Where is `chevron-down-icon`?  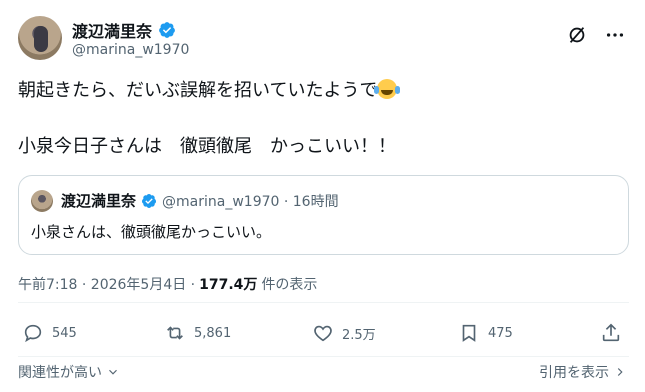
chevron-down-icon is located at coordinates (113, 372).